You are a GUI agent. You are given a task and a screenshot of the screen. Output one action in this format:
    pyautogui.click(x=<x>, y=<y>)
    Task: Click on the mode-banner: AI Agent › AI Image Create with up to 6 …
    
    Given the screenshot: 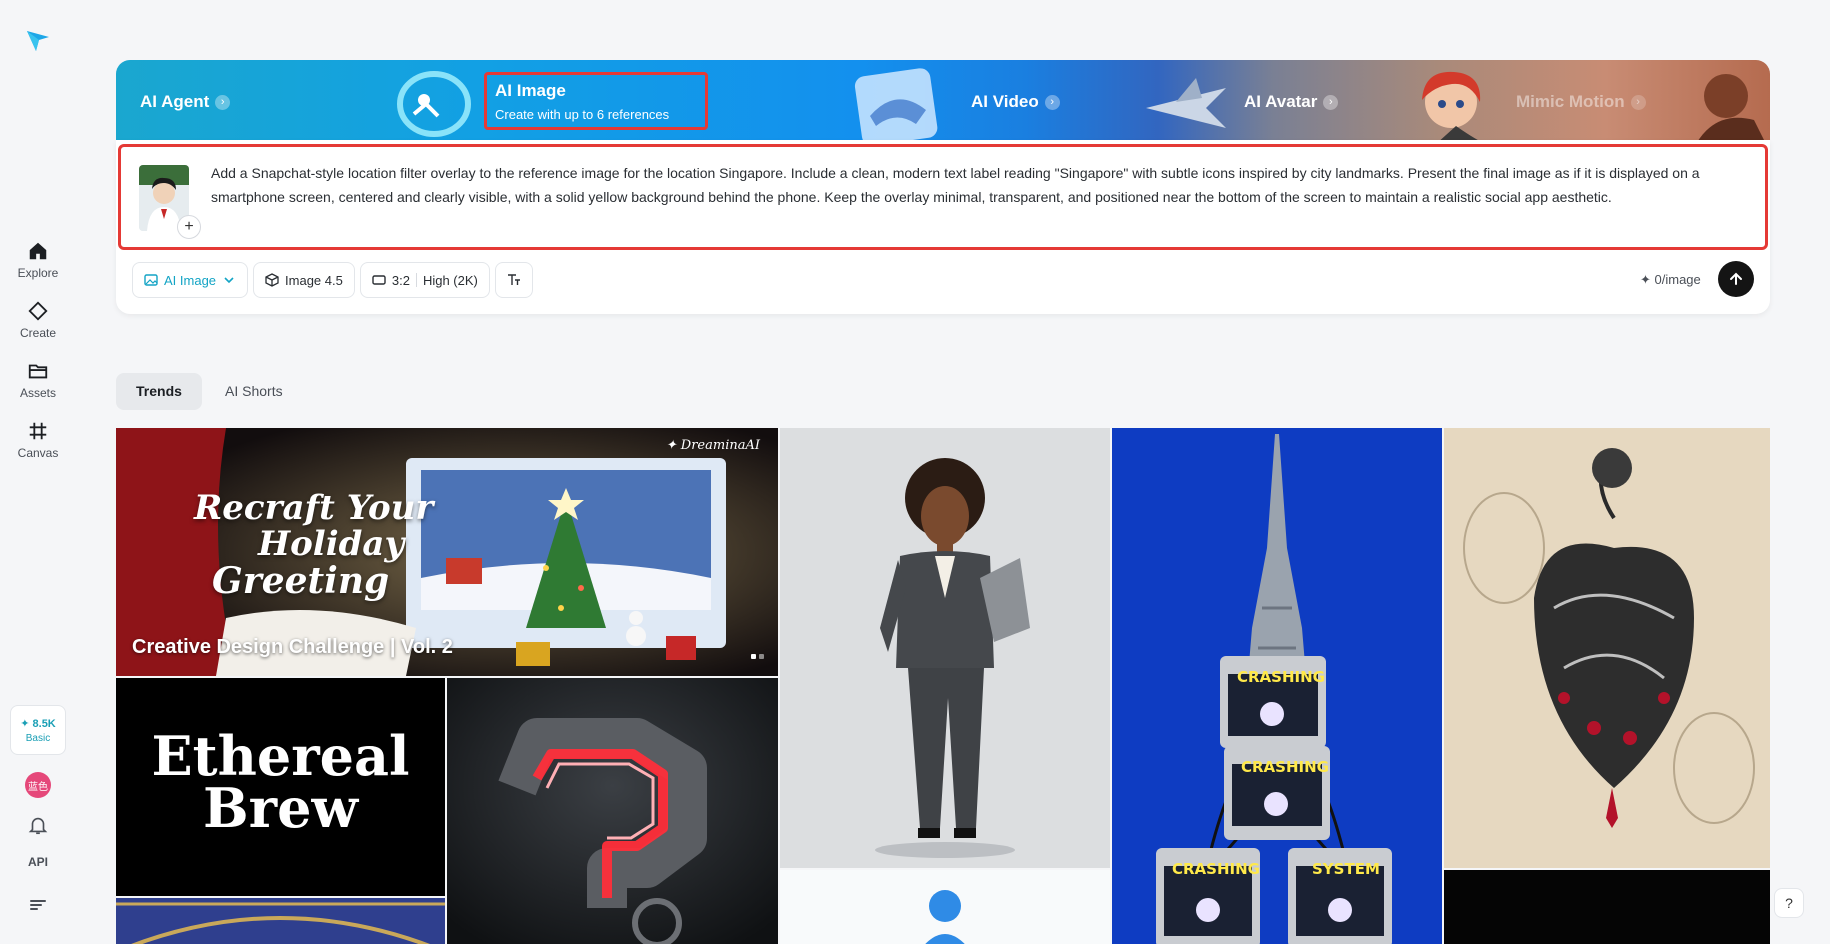 What is the action you would take?
    pyautogui.click(x=943, y=102)
    